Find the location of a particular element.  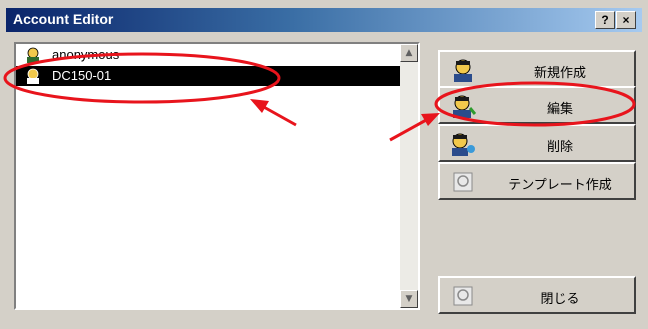

user-delete-icon is located at coordinates (463, 144).